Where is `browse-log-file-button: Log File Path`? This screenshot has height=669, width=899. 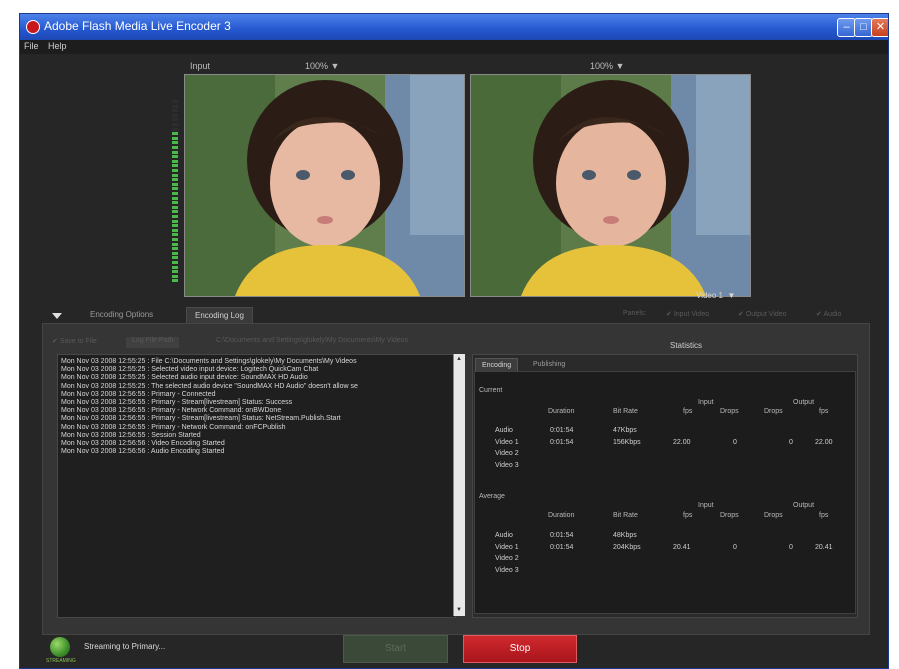 browse-log-file-button: Log File Path is located at coordinates (153, 342).